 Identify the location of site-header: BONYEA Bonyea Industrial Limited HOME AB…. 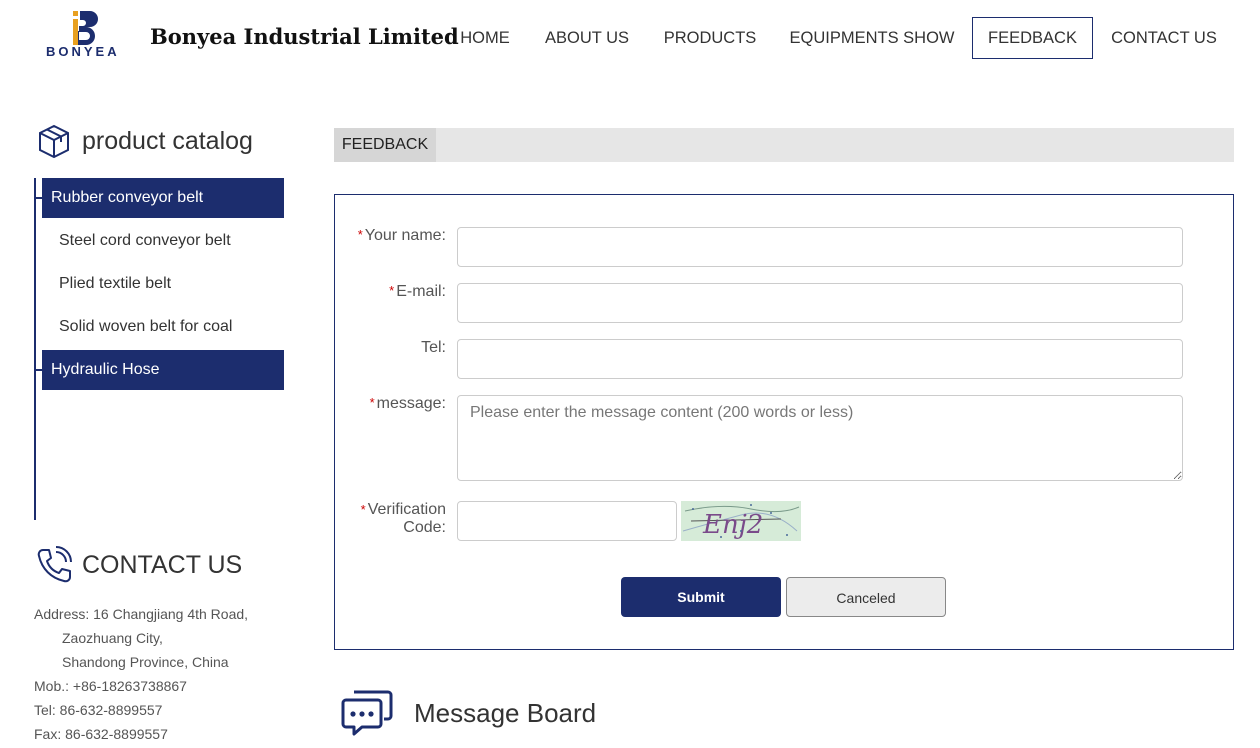
(630, 40).